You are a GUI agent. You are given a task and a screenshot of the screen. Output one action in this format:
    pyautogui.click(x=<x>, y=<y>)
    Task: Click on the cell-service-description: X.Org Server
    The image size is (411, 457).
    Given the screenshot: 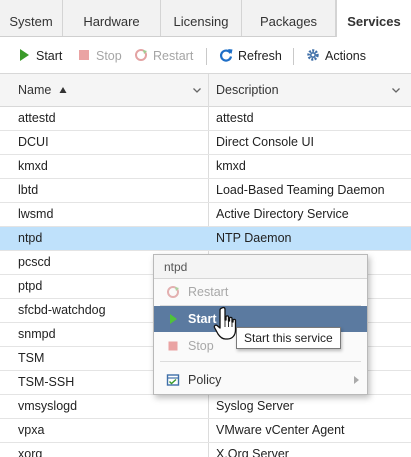 What is the action you would take?
    pyautogui.click(x=252, y=452)
    